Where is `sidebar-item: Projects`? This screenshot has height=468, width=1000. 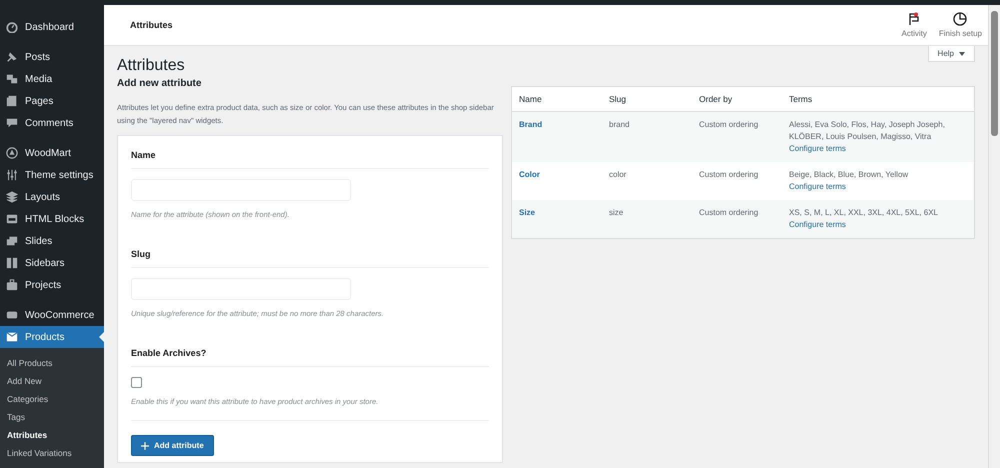 sidebar-item: Projects is located at coordinates (52, 285).